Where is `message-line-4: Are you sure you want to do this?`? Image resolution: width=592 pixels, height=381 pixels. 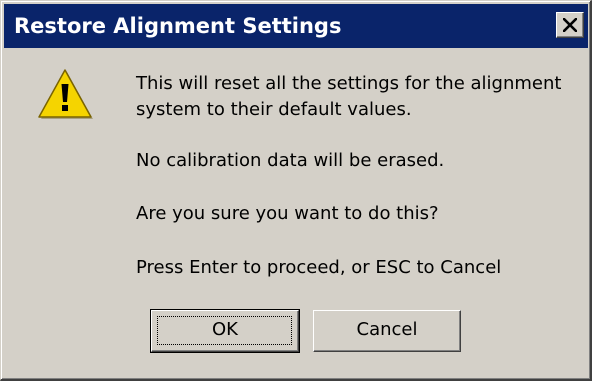
message-line-4: Are you sure you want to do this? is located at coordinates (287, 213).